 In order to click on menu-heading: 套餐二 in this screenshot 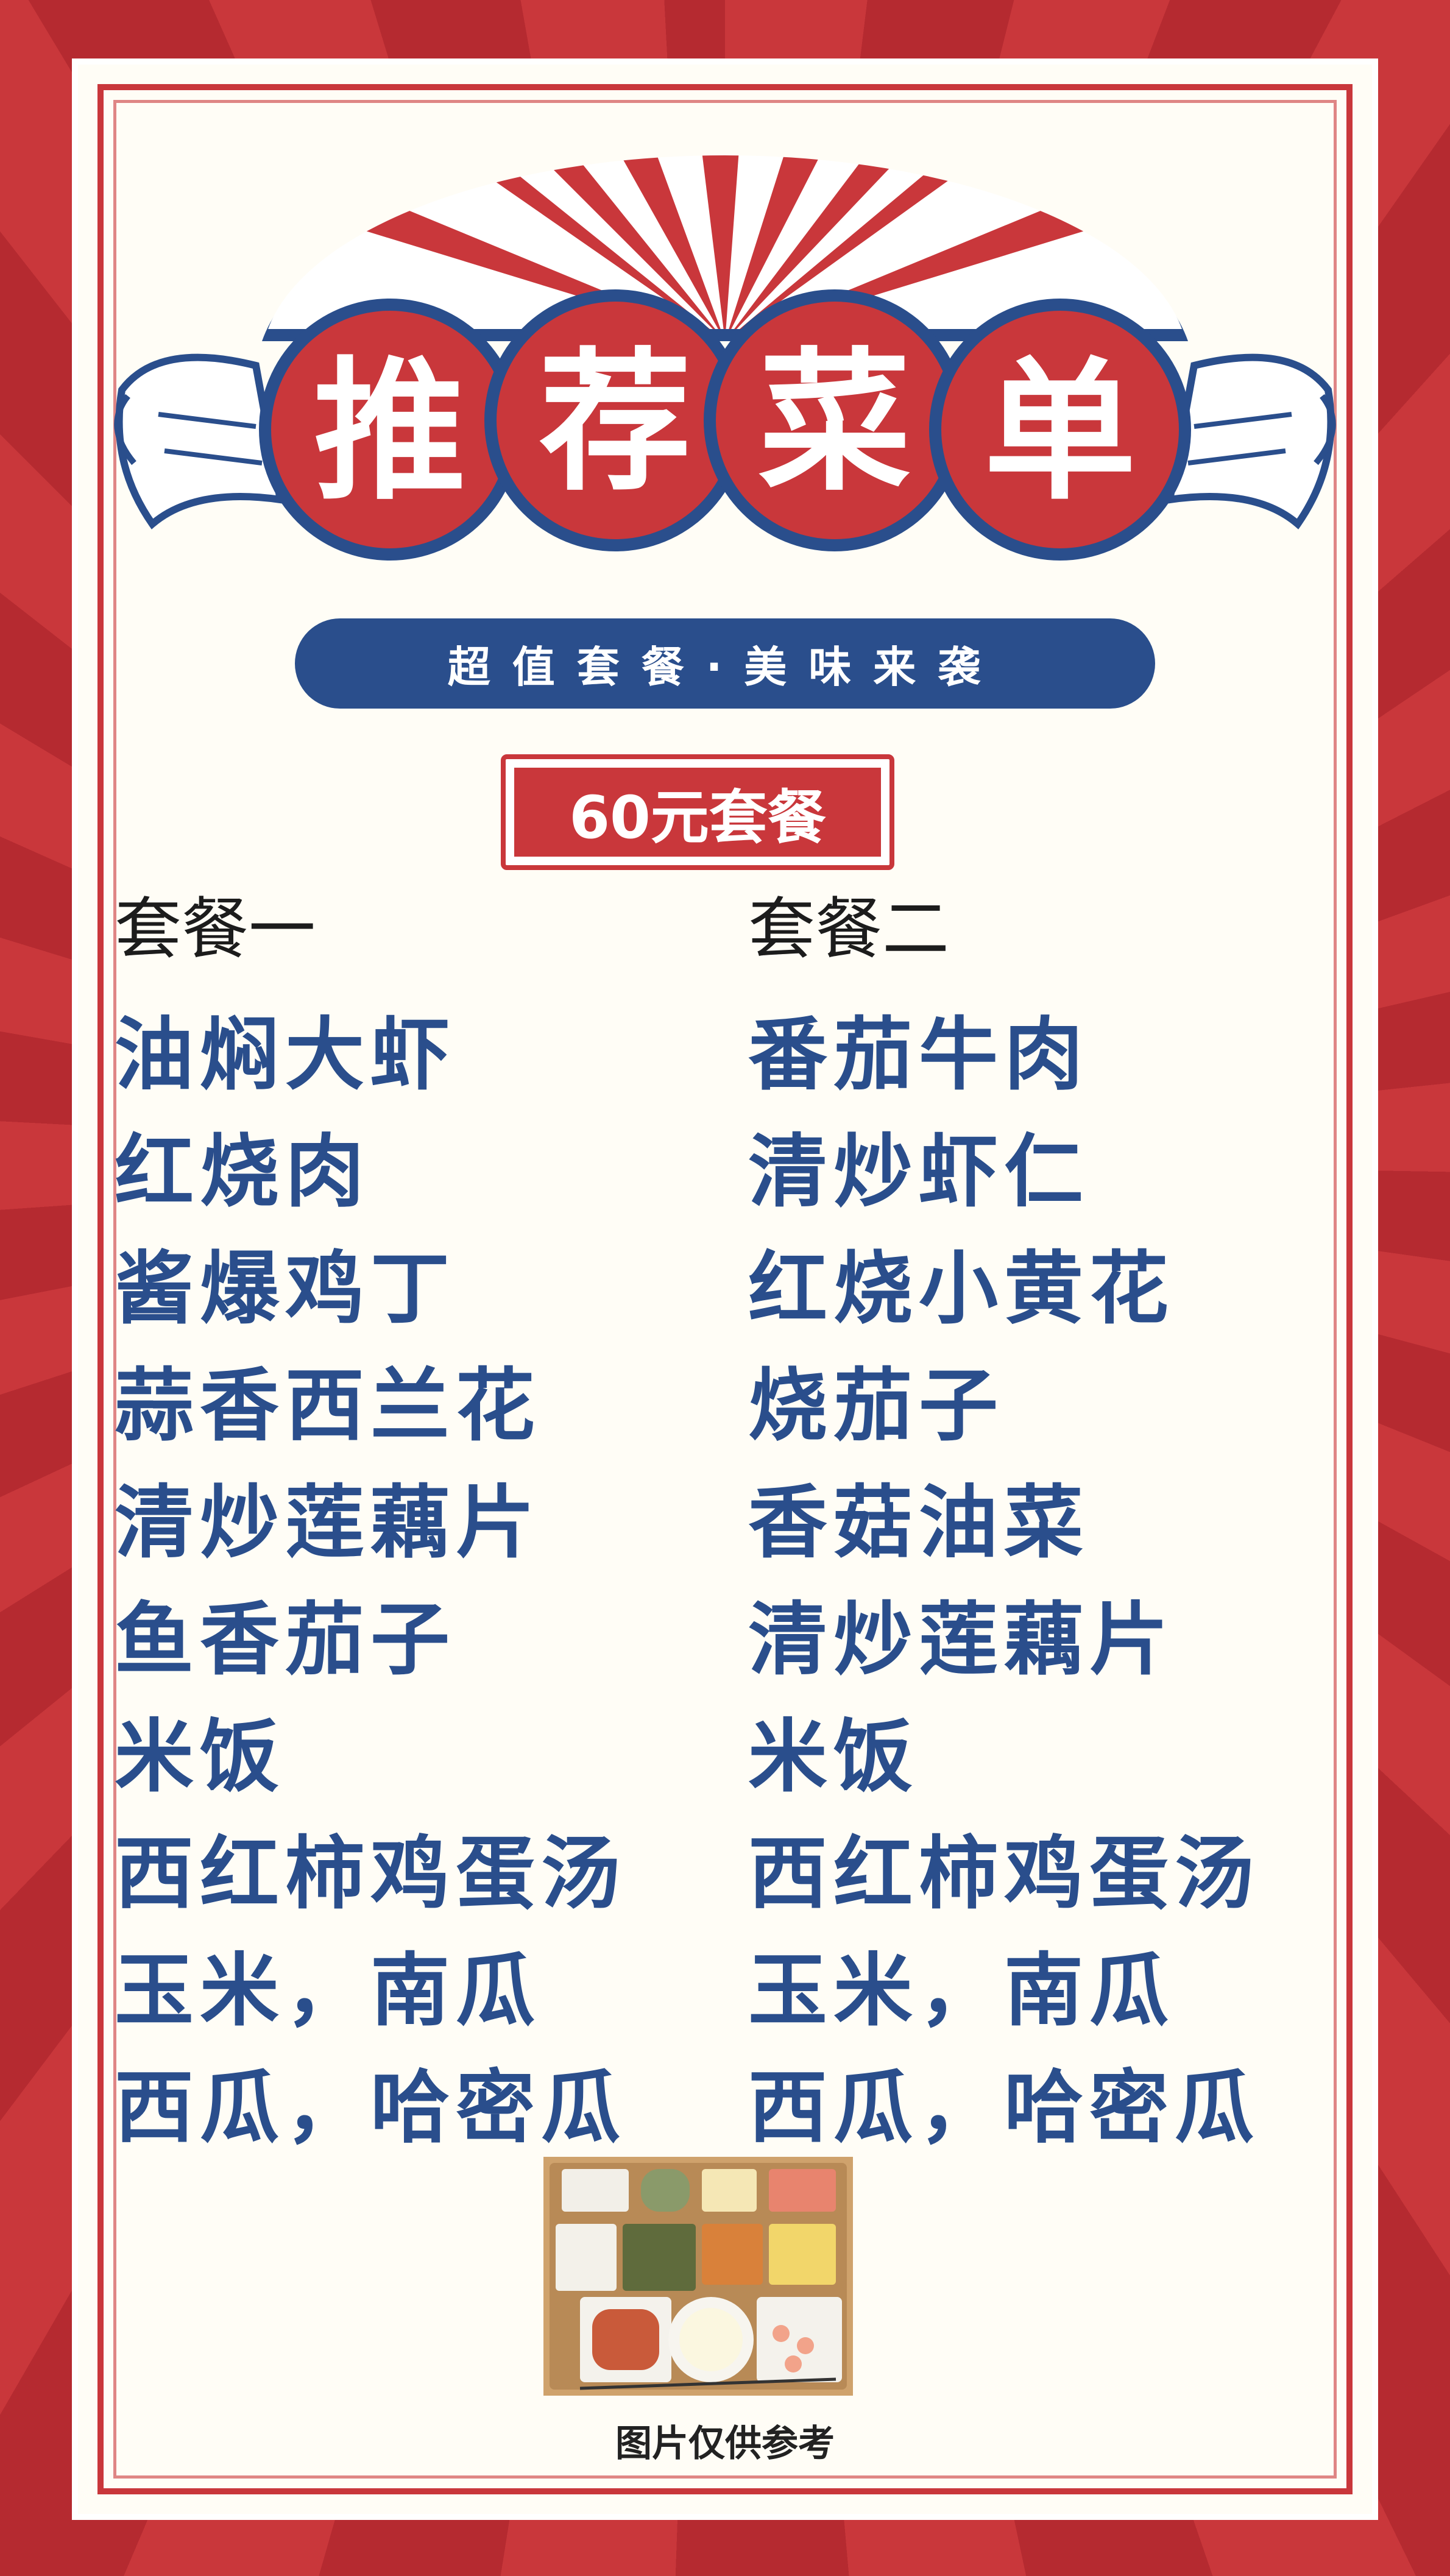, I will do `click(848, 929)`.